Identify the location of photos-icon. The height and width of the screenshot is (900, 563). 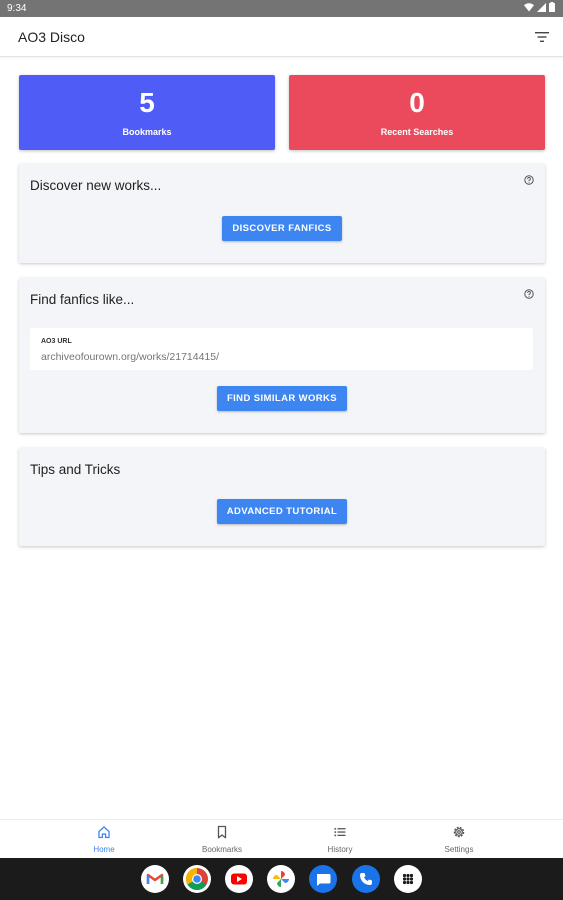
(281, 879).